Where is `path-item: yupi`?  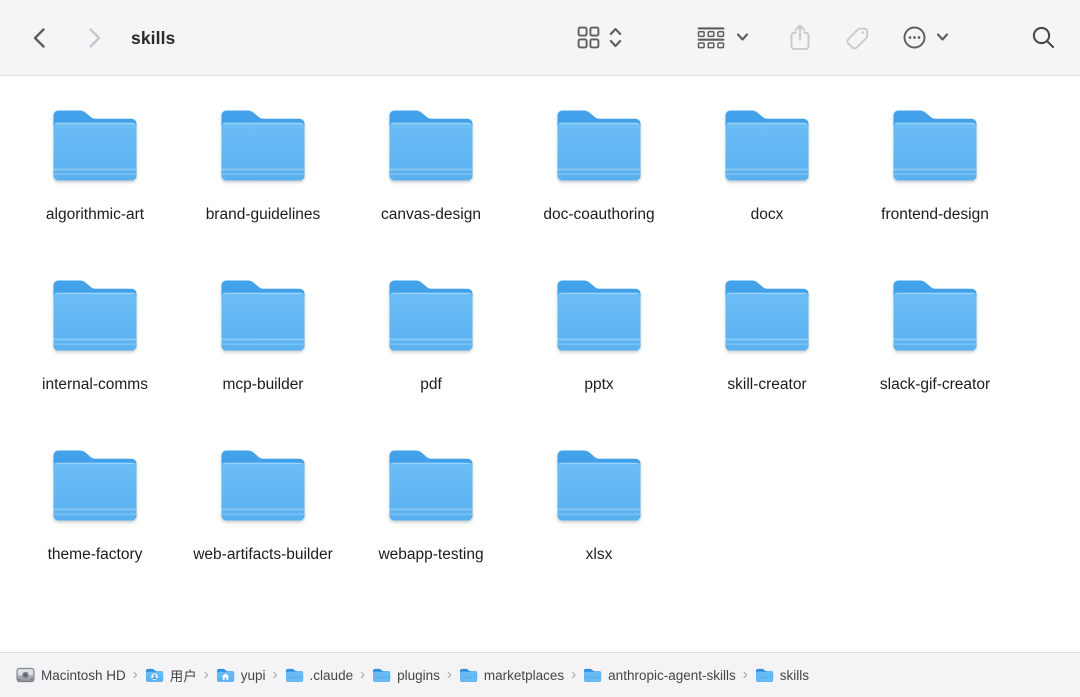 path-item: yupi is located at coordinates (241, 675).